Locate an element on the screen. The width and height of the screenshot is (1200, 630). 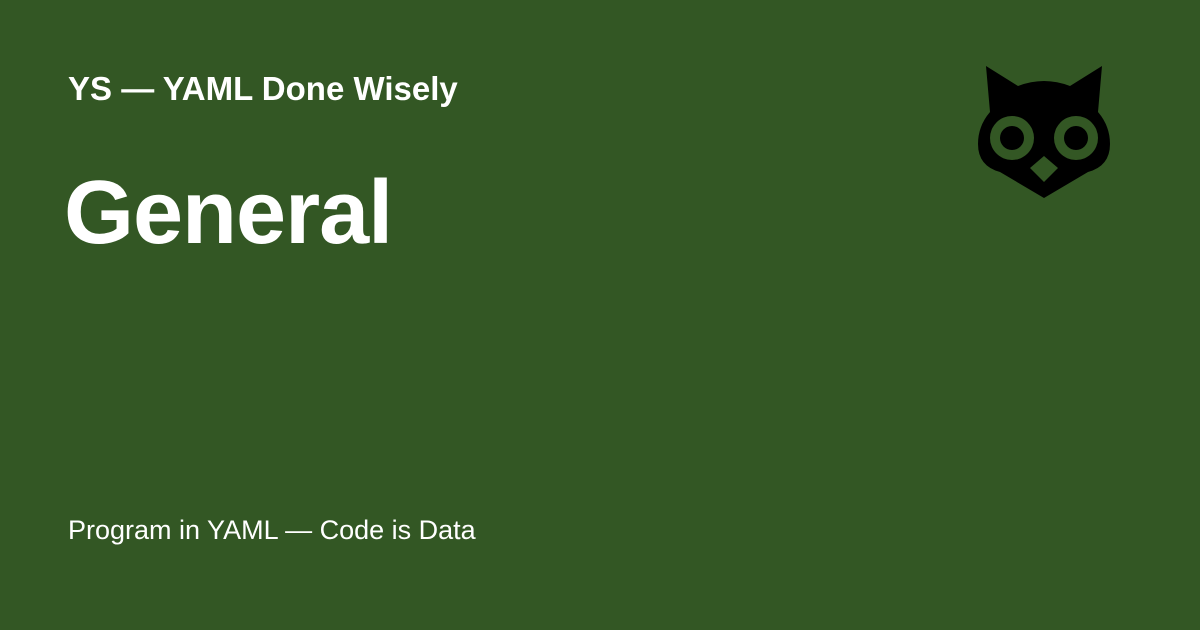
page-heading: General is located at coordinates (228, 213).